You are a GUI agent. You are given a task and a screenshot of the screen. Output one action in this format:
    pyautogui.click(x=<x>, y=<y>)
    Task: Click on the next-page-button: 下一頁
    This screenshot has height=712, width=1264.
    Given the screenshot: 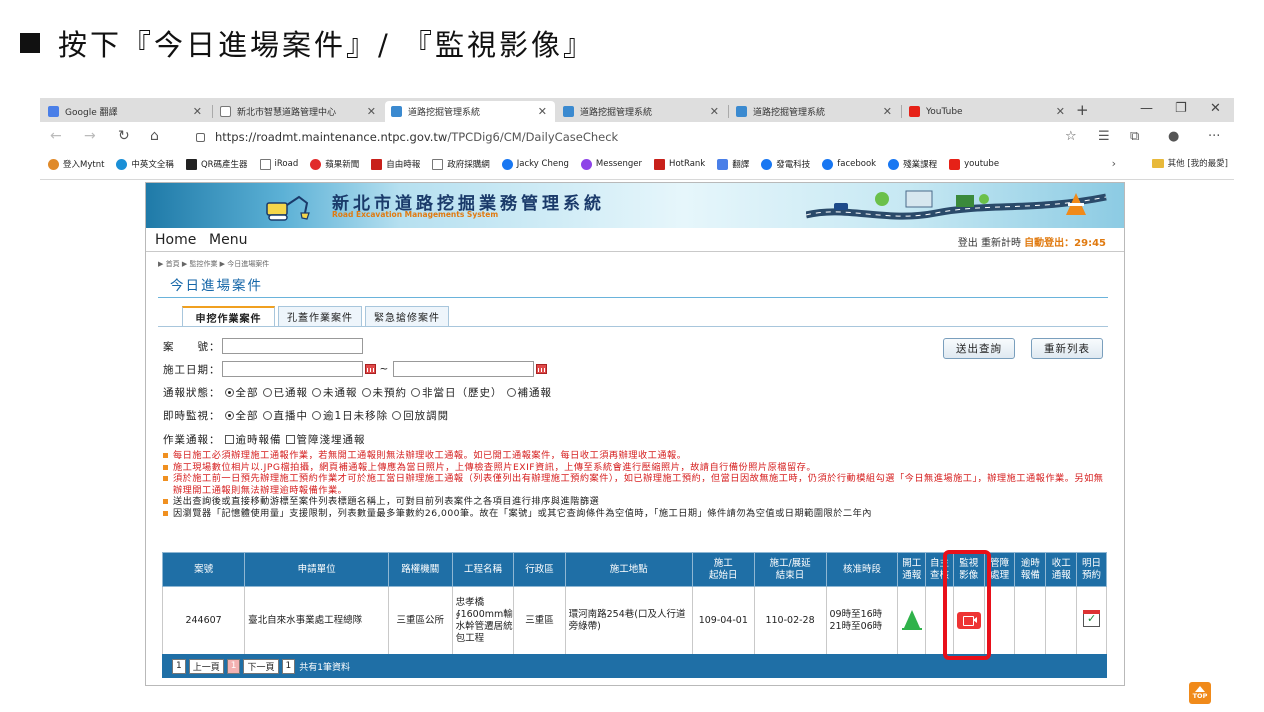 What is the action you would take?
    pyautogui.click(x=261, y=666)
    